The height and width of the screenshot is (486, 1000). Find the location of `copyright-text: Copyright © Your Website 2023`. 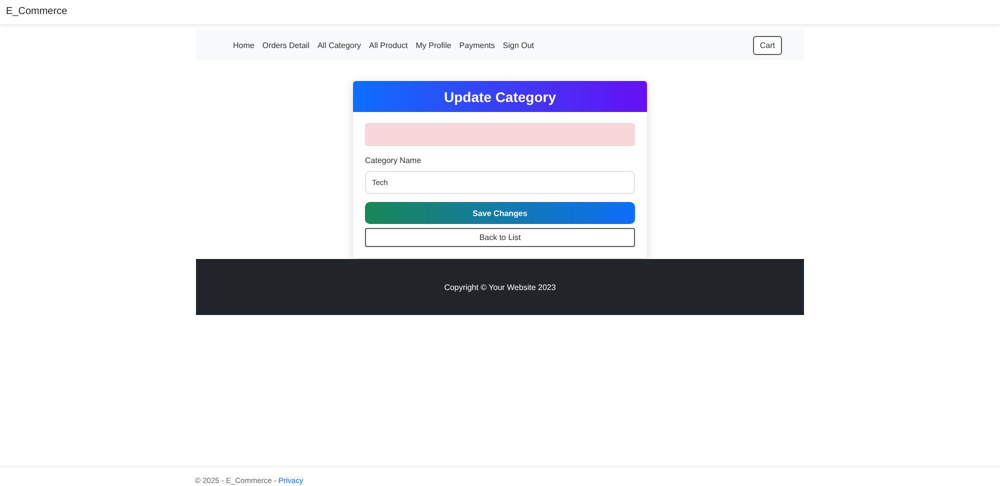

copyright-text: Copyright © Your Website 2023 is located at coordinates (500, 287).